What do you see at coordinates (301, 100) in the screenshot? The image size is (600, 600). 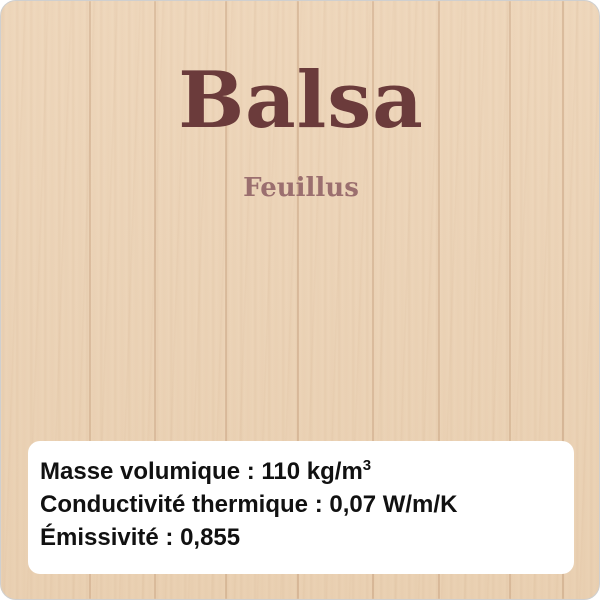 I see `wood-name-title: Balsa` at bounding box center [301, 100].